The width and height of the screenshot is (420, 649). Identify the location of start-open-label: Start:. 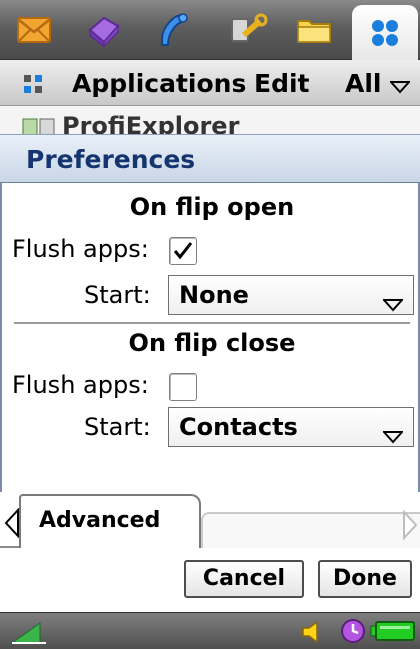
(117, 295).